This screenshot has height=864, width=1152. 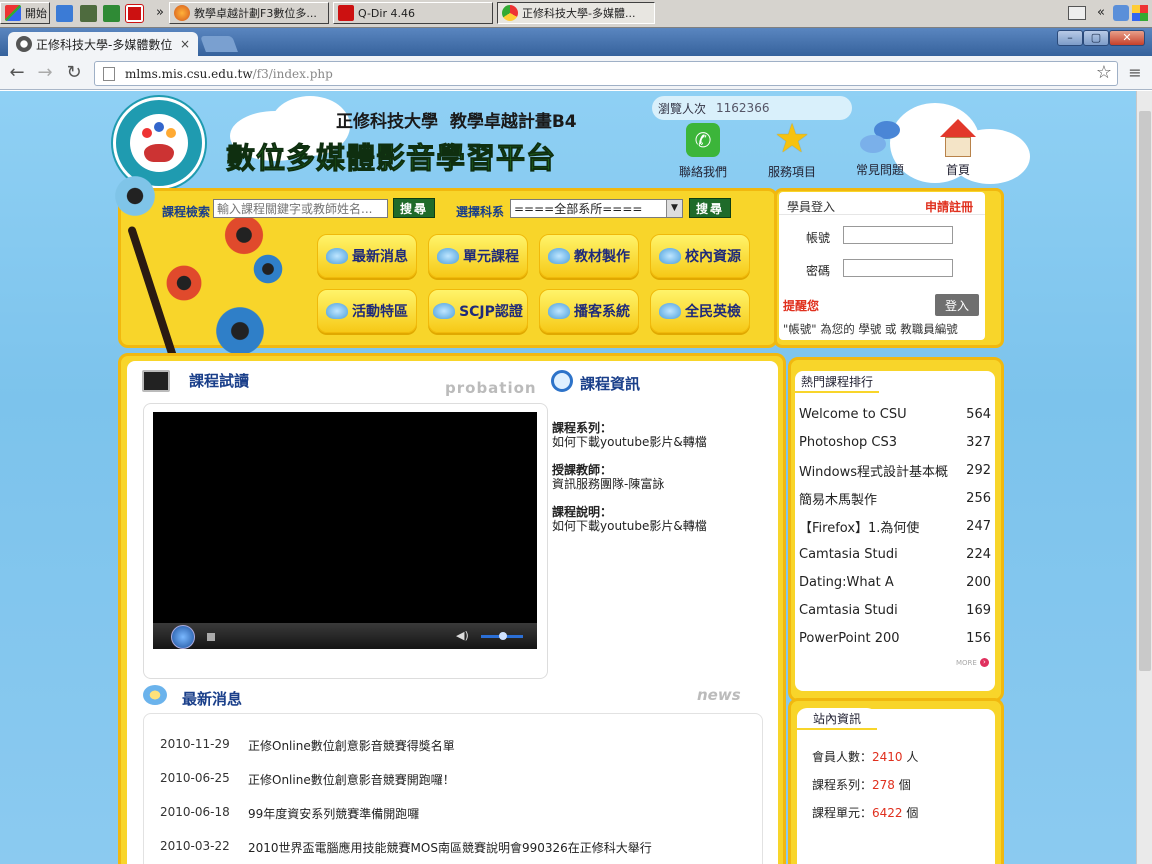 What do you see at coordinates (387, 122) in the screenshot?
I see `school-name-text: 正修科技大學` at bounding box center [387, 122].